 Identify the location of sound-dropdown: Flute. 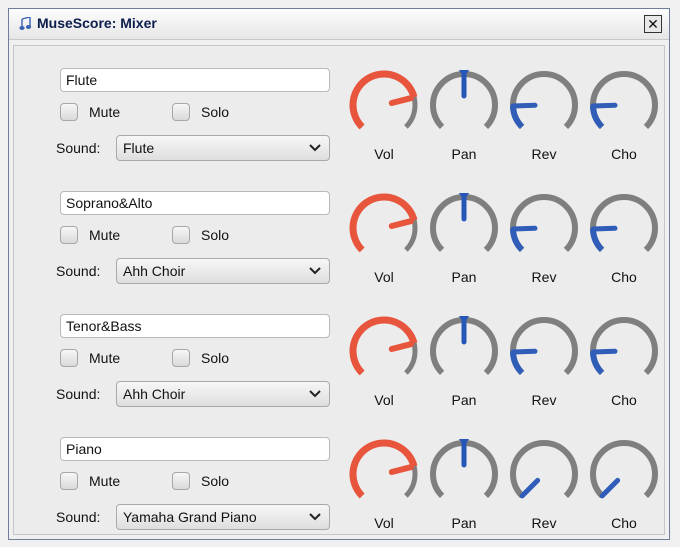
(223, 148).